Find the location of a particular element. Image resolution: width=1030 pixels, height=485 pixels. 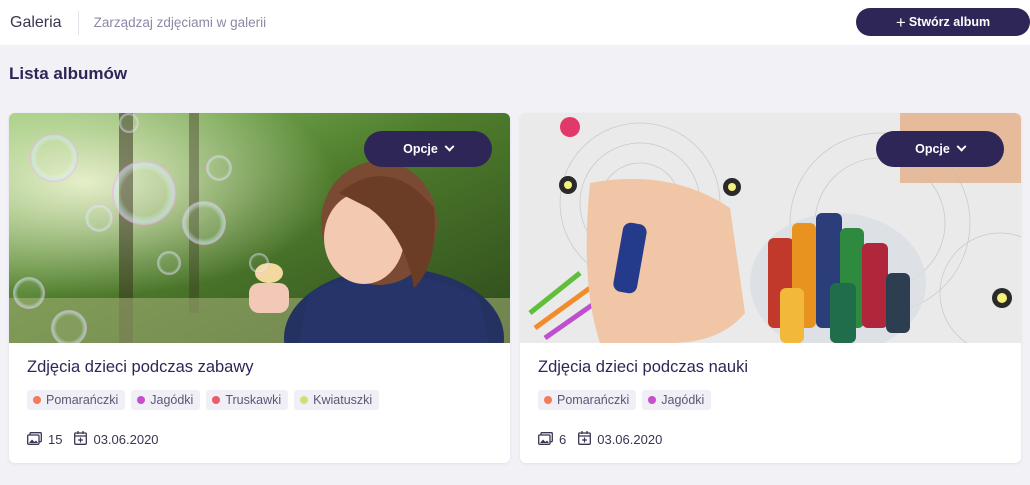

photo-count: 15 is located at coordinates (55, 439).